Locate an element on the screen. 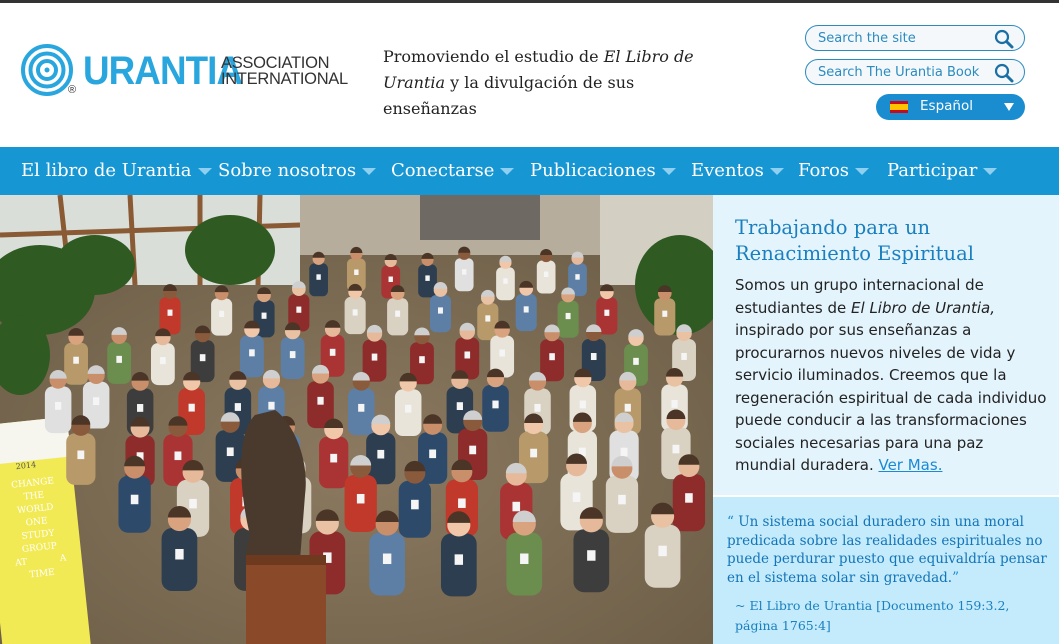  top-border is located at coordinates (529, 1).